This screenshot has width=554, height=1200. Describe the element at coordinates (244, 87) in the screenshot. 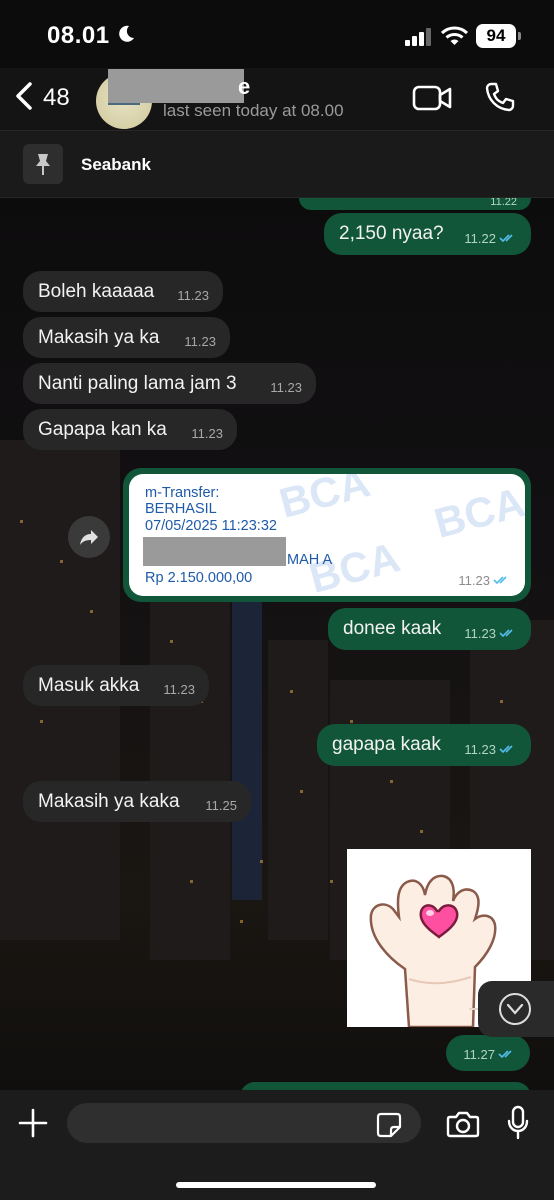

I see `contact-name: e` at that location.